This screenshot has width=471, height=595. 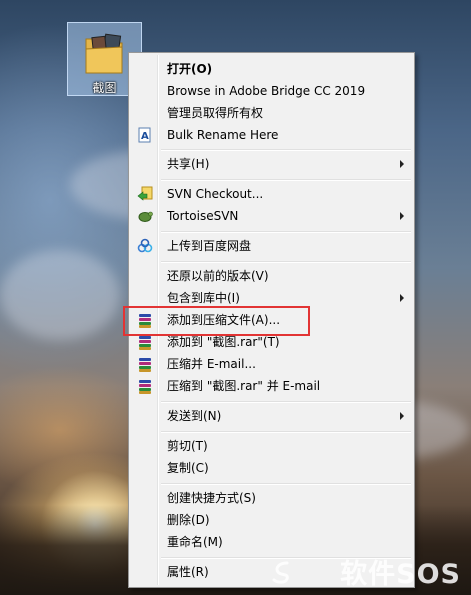 What do you see at coordinates (244, 386) in the screenshot?
I see `menu-item-label: 压缩到 "截图.rar" 并 E-mail` at bounding box center [244, 386].